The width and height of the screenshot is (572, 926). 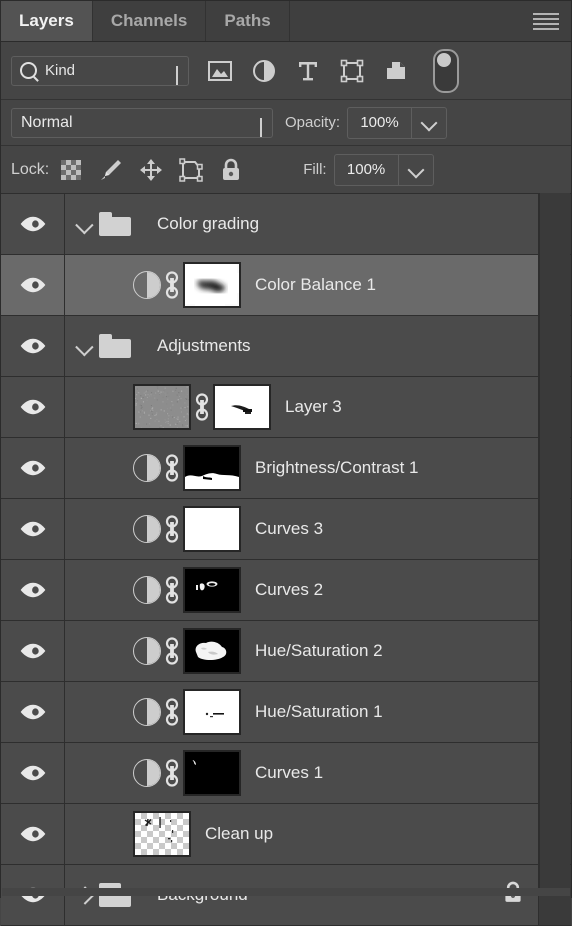 I want to click on layer-row: Adjustments, so click(x=286, y=346).